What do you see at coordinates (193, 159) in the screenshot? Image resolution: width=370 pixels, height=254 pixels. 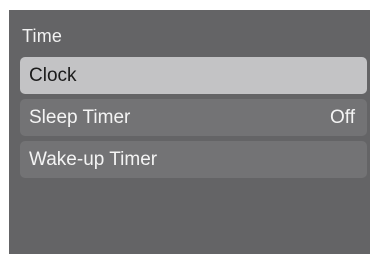 I see `menu-item-wake-up-timer: Wake-up Timer` at bounding box center [193, 159].